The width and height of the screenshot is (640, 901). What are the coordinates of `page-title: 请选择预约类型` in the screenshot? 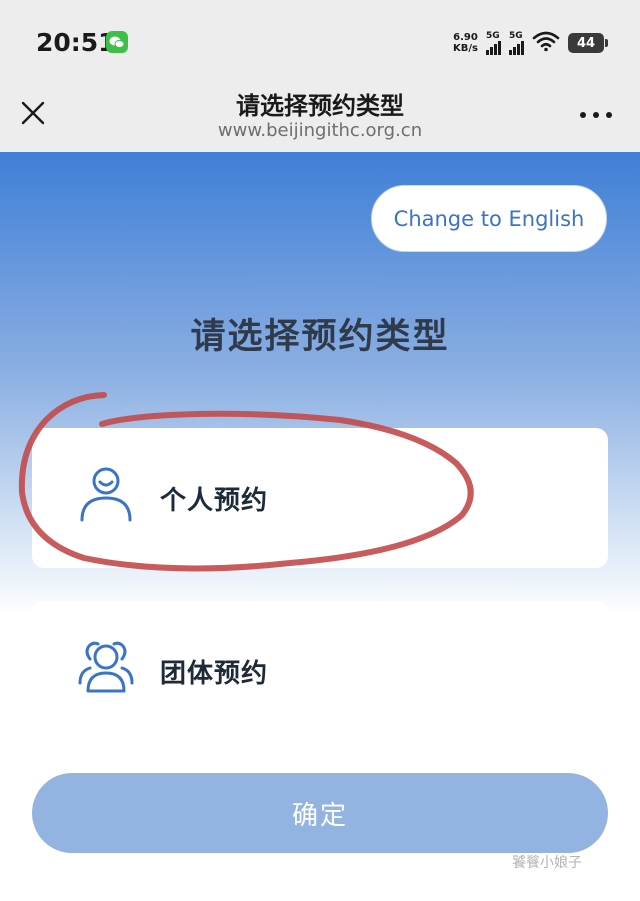 It's located at (320, 337).